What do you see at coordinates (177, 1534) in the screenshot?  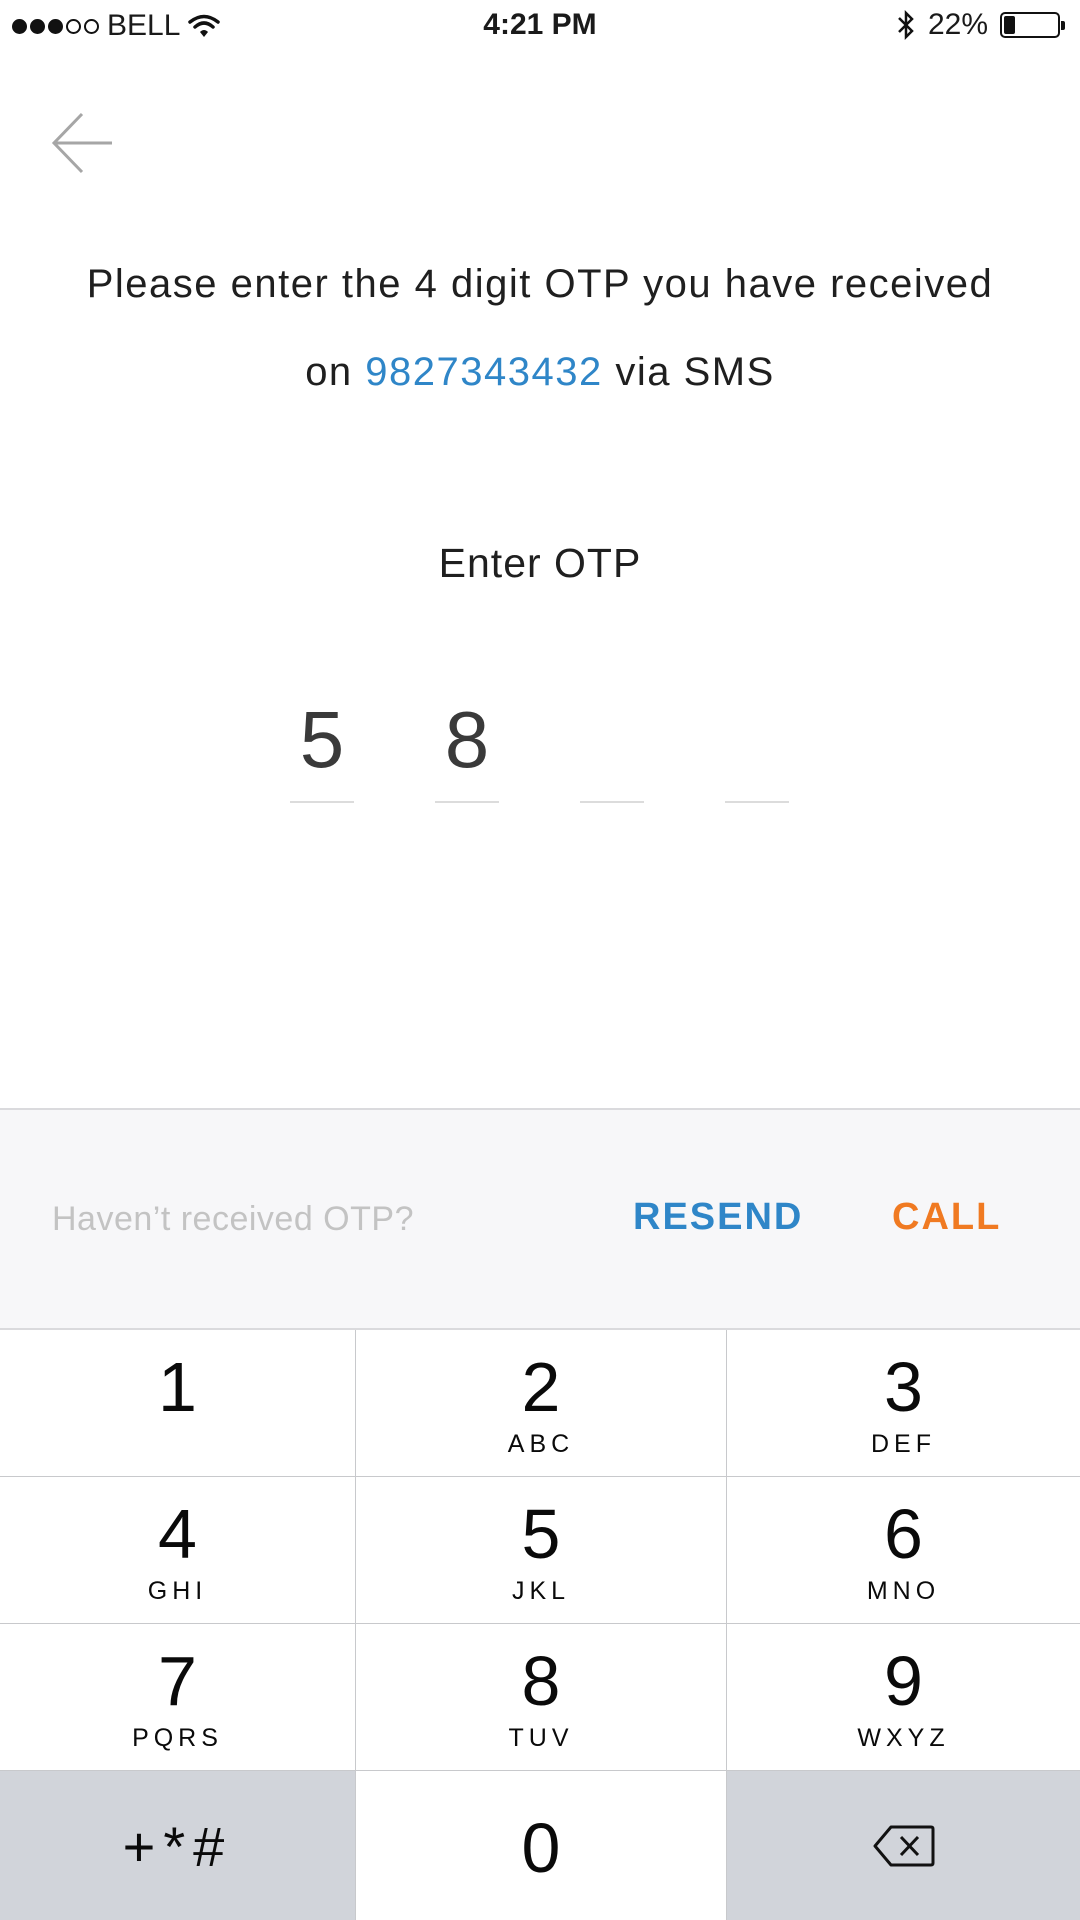 I see `key-digit: 4` at bounding box center [177, 1534].